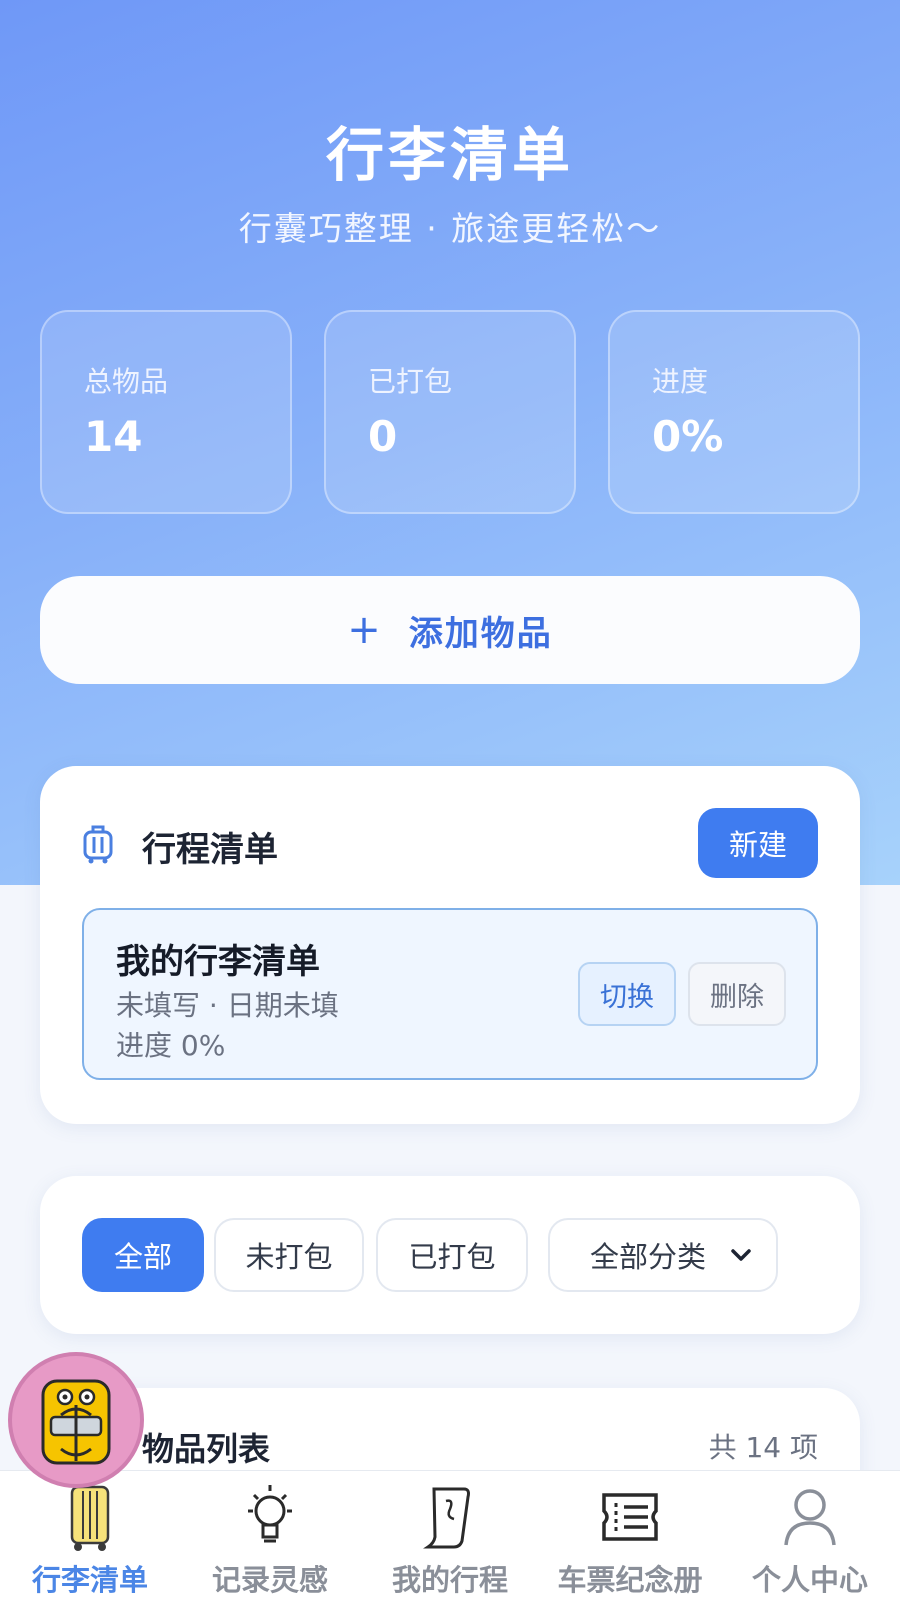 The height and width of the screenshot is (1600, 900). Describe the element at coordinates (143, 1255) in the screenshot. I see `filter-chip-all: 全部` at that location.